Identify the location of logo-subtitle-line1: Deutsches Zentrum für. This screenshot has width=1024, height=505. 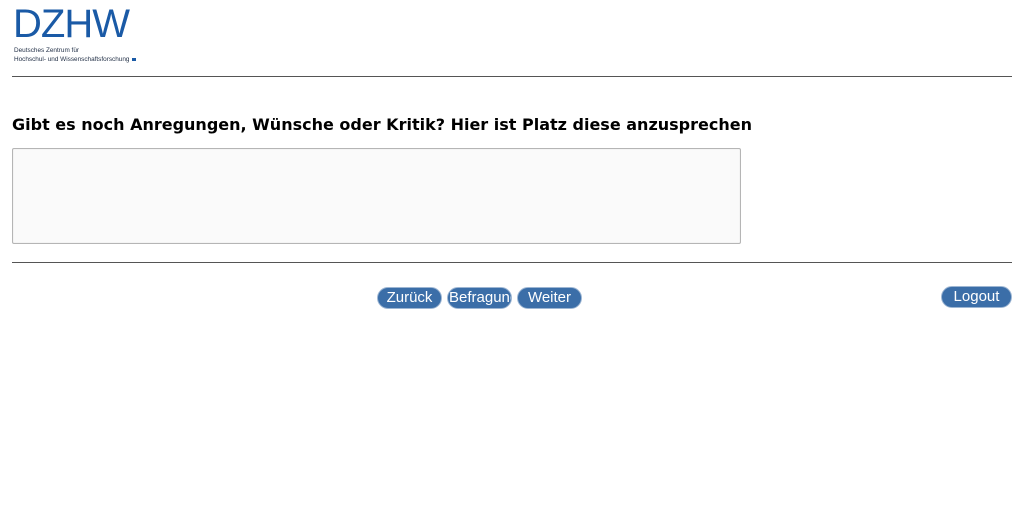
(46, 50).